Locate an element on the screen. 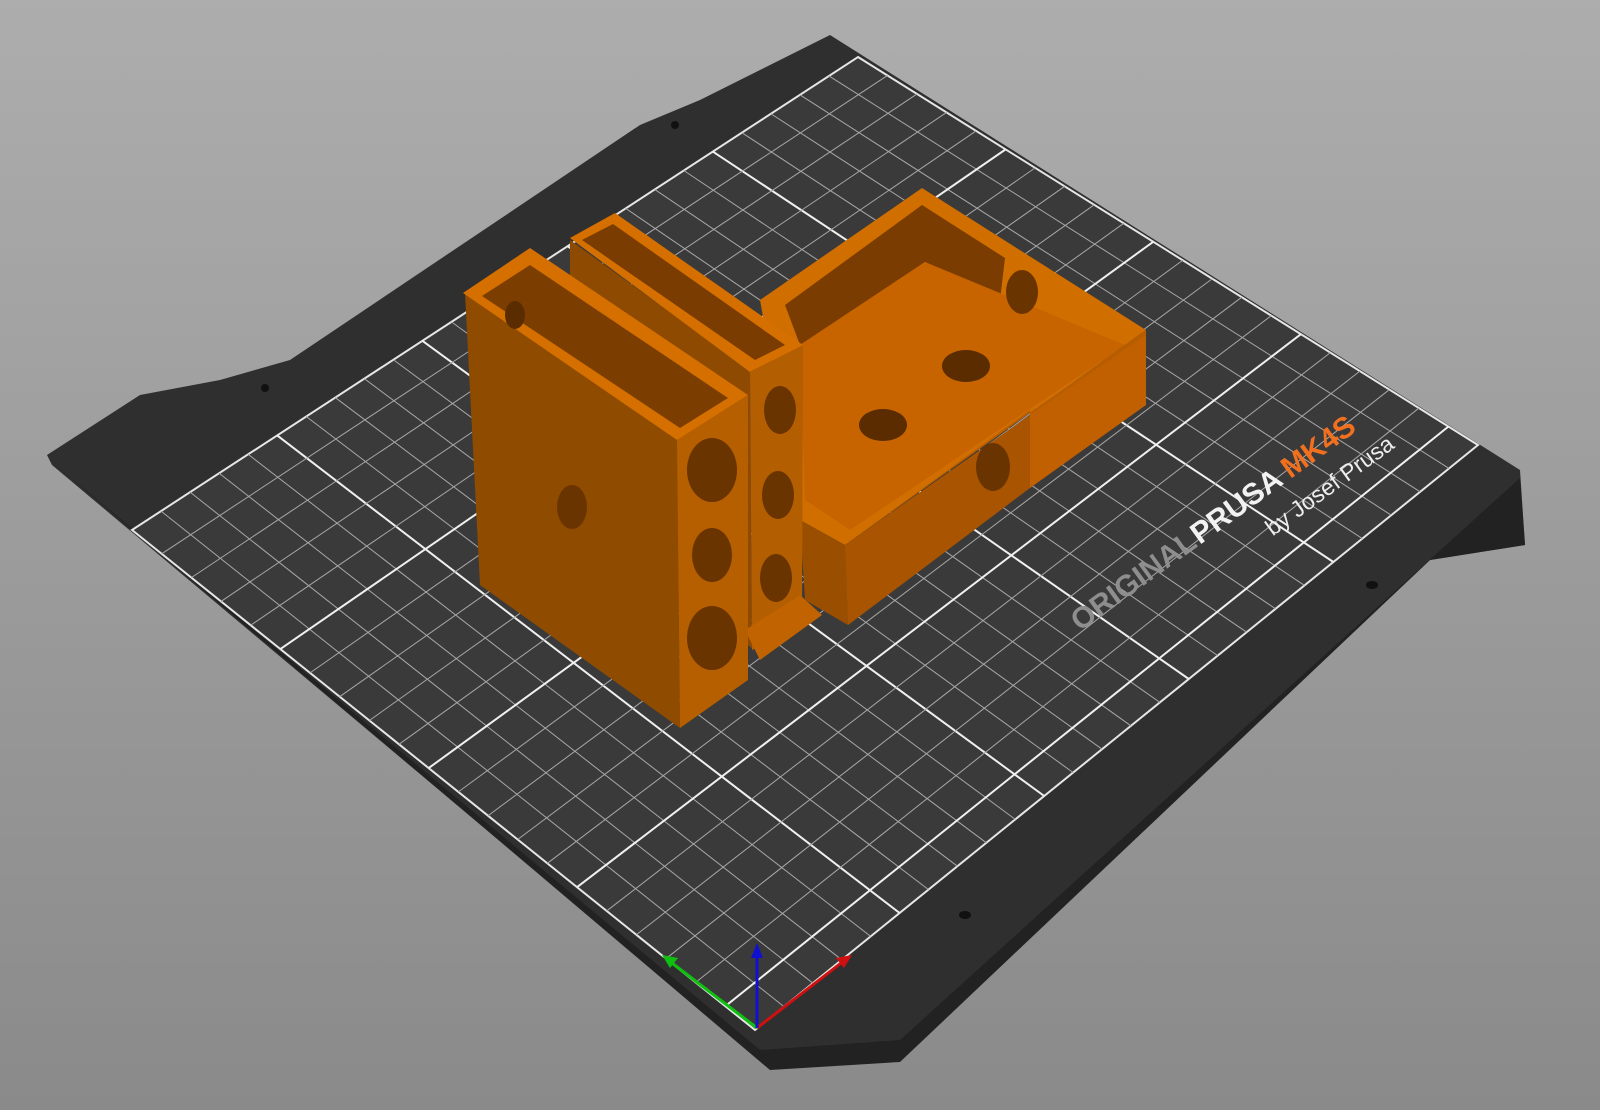 The width and height of the screenshot is (1600, 1110). box-front-hole is located at coordinates (572, 507).